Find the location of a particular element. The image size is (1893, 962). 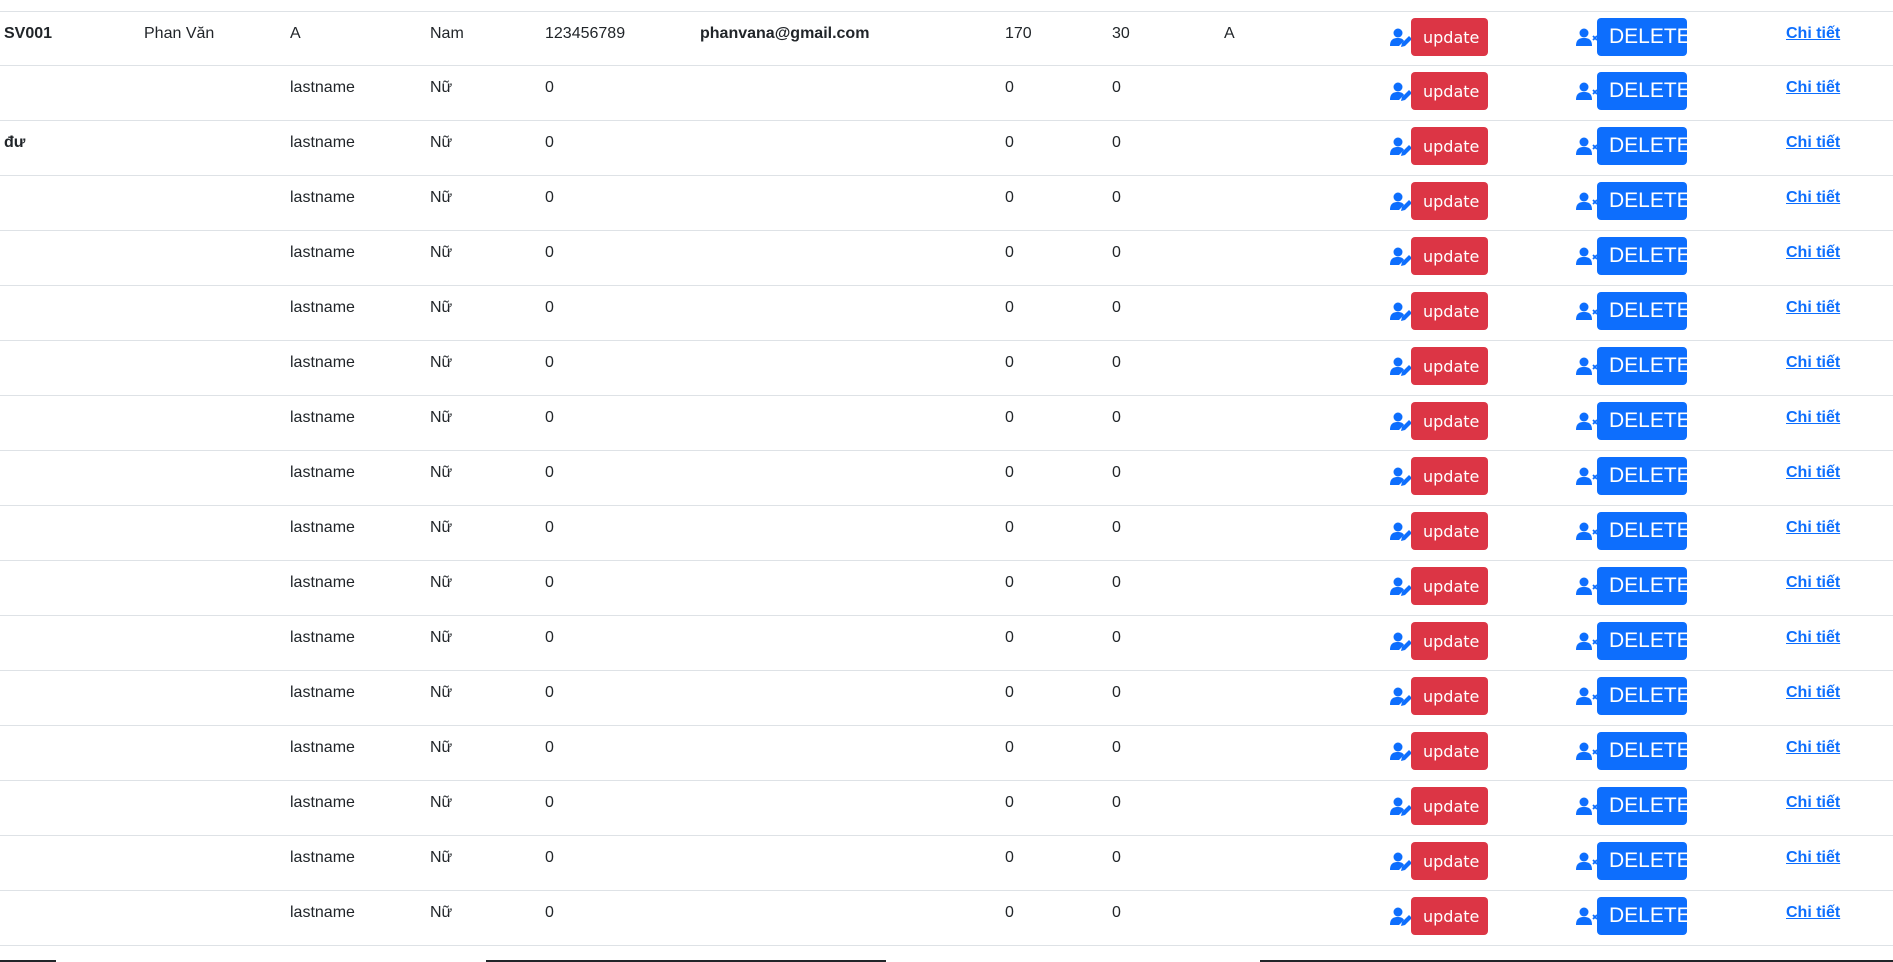

height-cell: 170 is located at coordinates (1018, 33).